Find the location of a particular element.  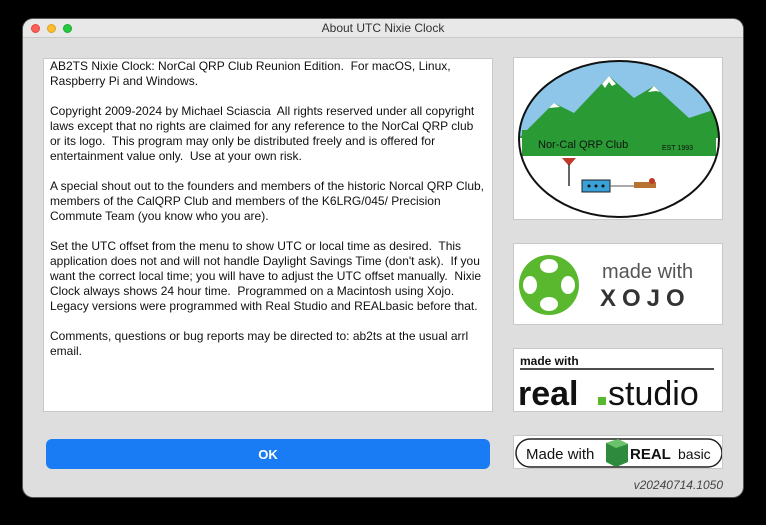

made-with-realbasic-logo: Made with REAL basic is located at coordinates (618, 452).